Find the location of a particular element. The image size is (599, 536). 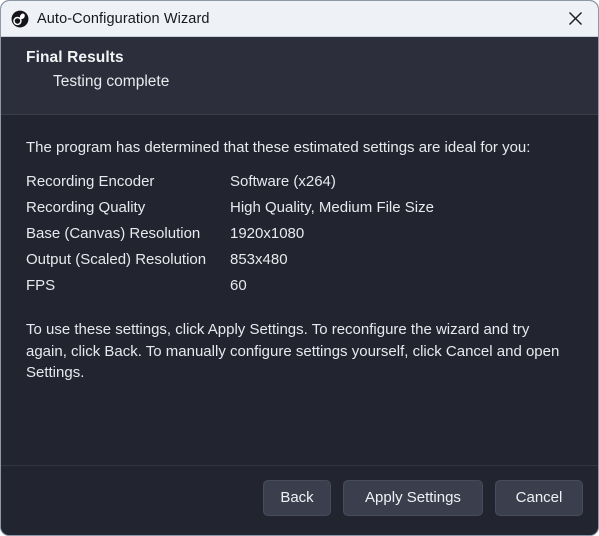

setting-value: 853x480 is located at coordinates (259, 260).